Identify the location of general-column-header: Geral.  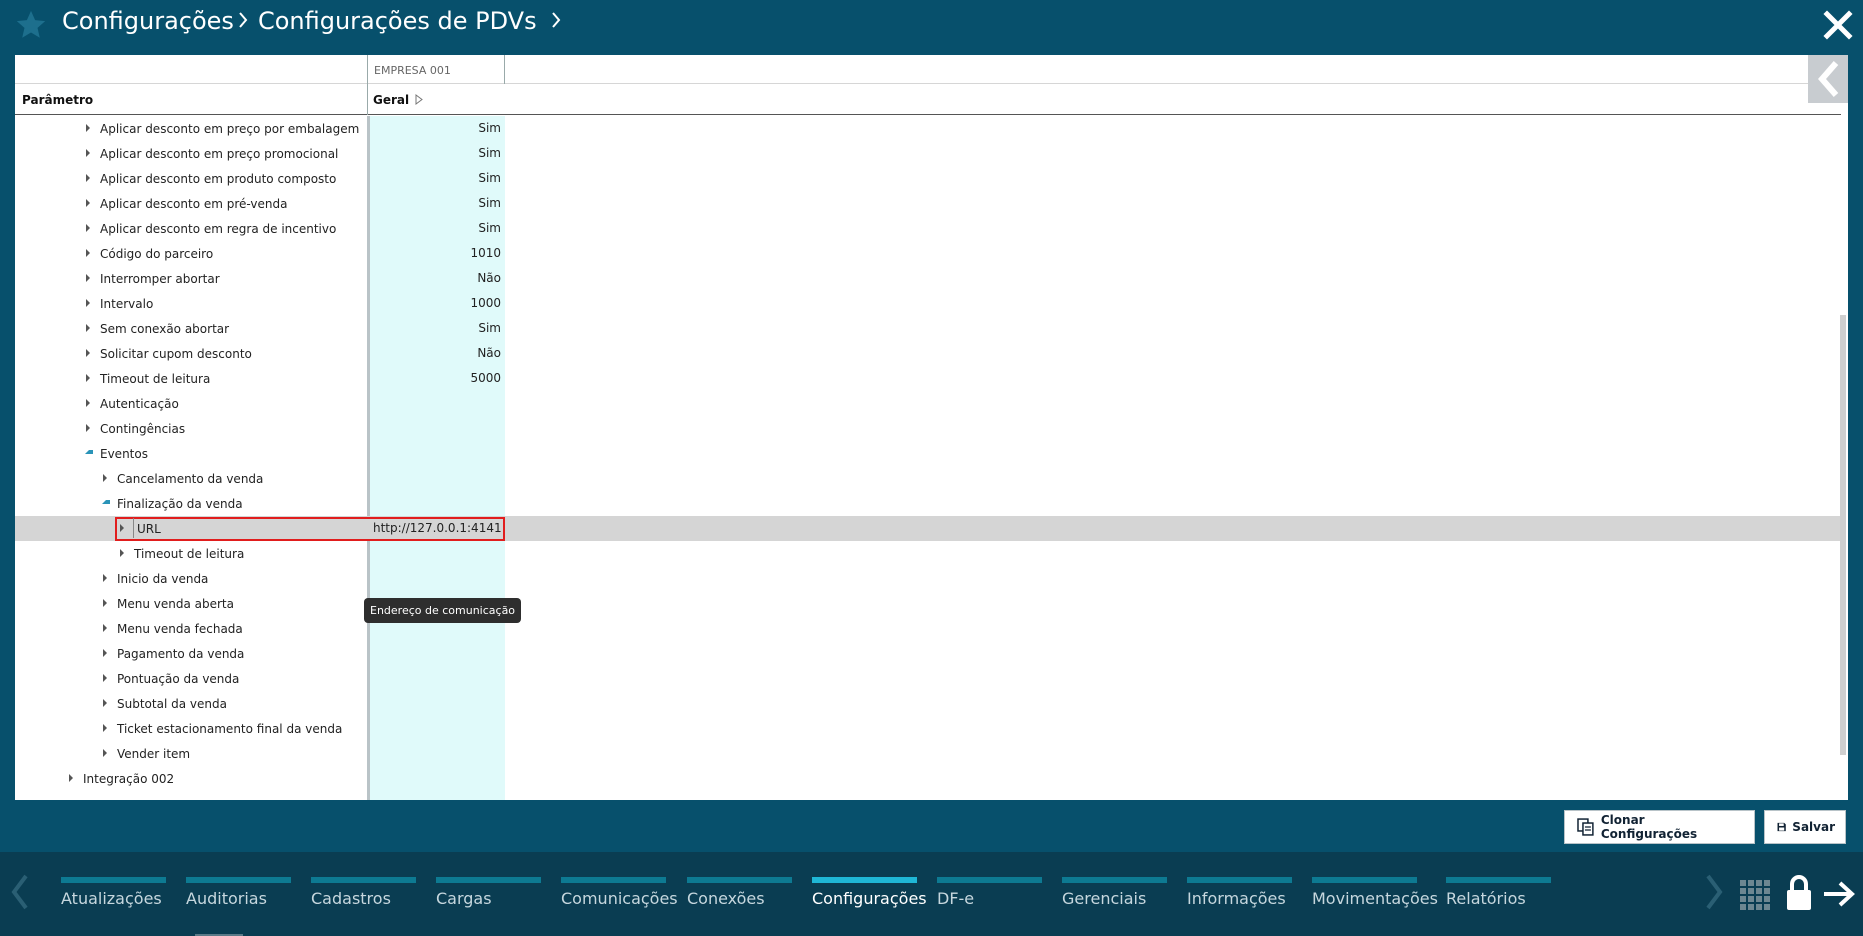
(391, 100).